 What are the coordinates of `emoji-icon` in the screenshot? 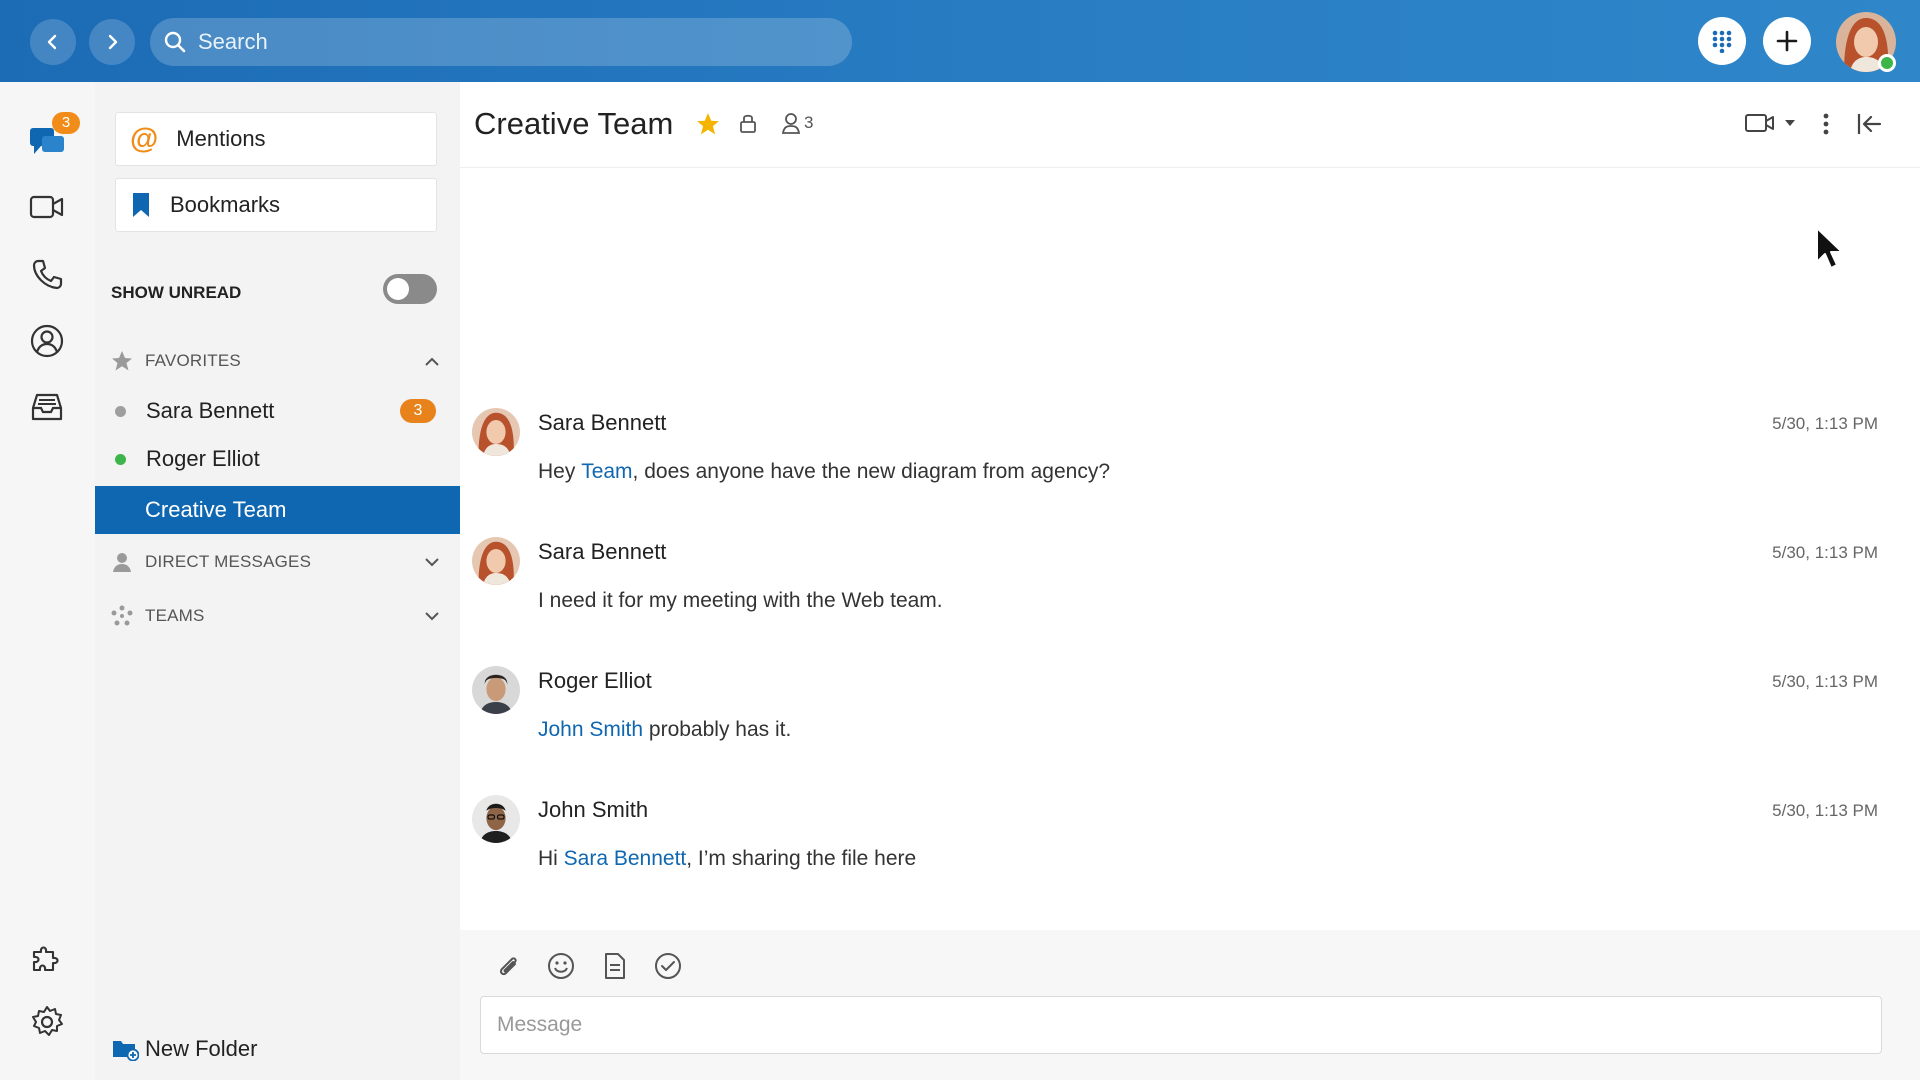 It's located at (561, 966).